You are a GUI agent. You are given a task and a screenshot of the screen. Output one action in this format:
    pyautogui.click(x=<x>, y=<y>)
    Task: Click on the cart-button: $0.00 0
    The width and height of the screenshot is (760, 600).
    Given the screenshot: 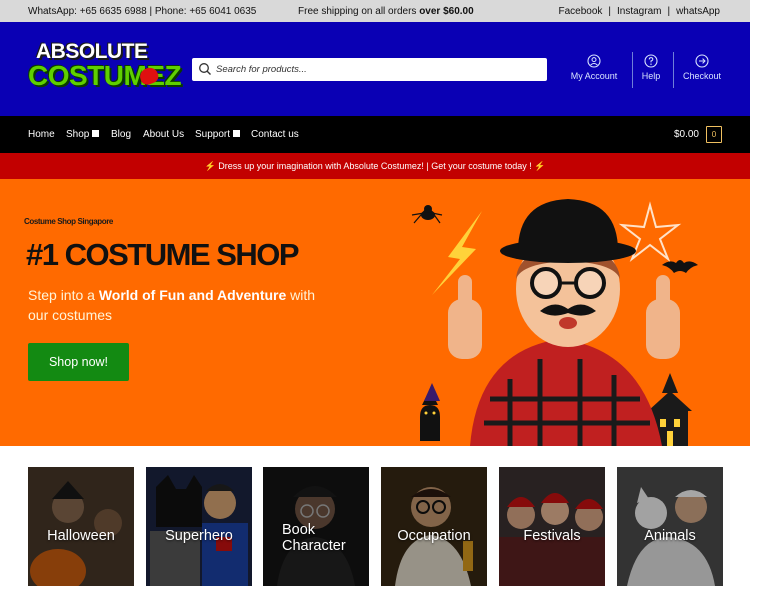 What is the action you would take?
    pyautogui.click(x=698, y=134)
    